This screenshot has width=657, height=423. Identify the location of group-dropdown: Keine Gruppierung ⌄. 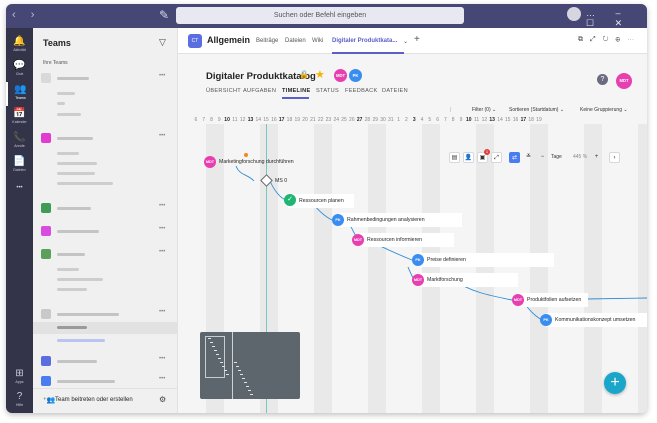
(604, 110).